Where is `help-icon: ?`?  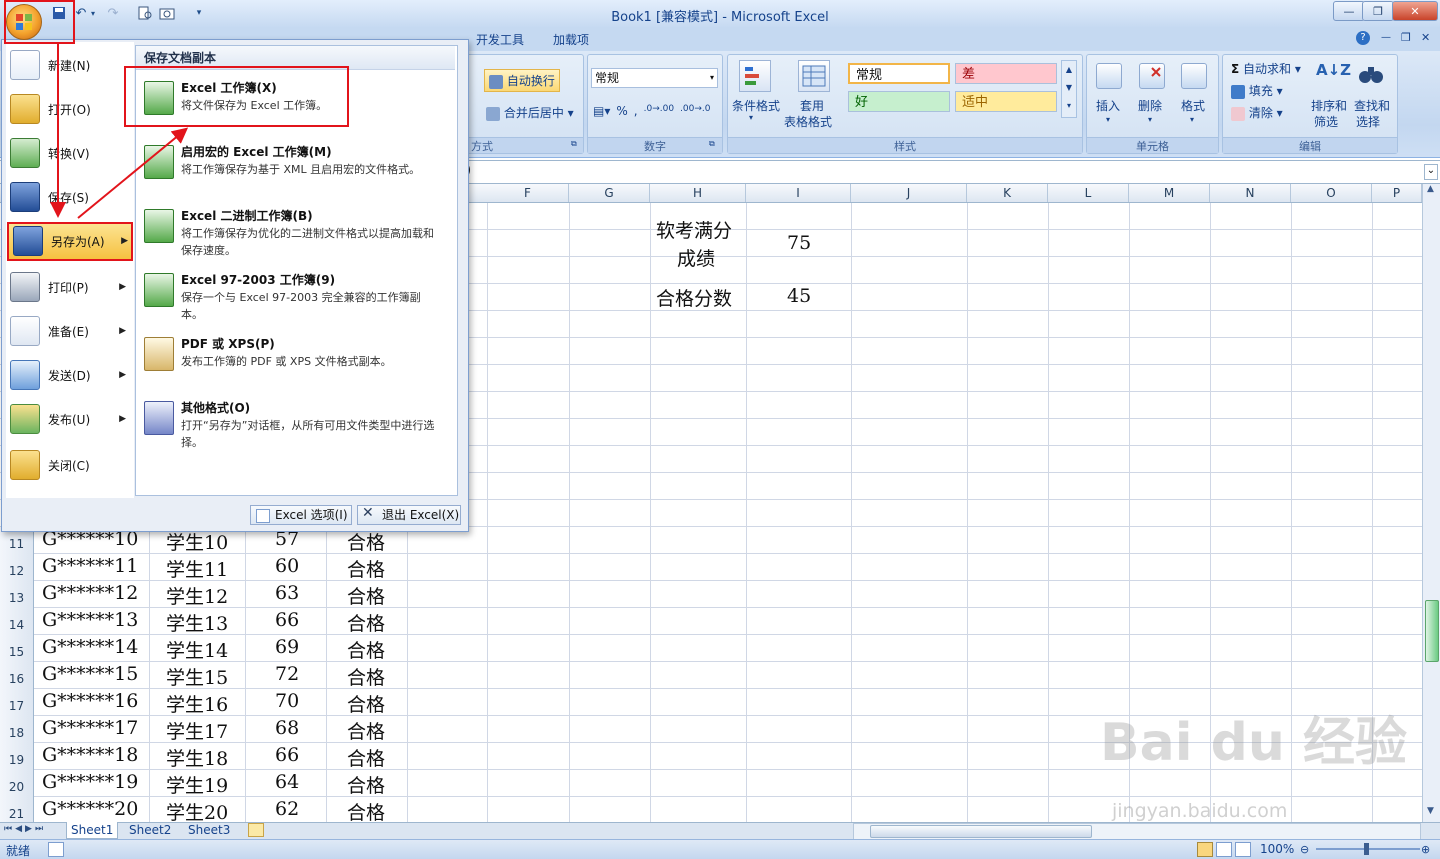 help-icon: ? is located at coordinates (1363, 38).